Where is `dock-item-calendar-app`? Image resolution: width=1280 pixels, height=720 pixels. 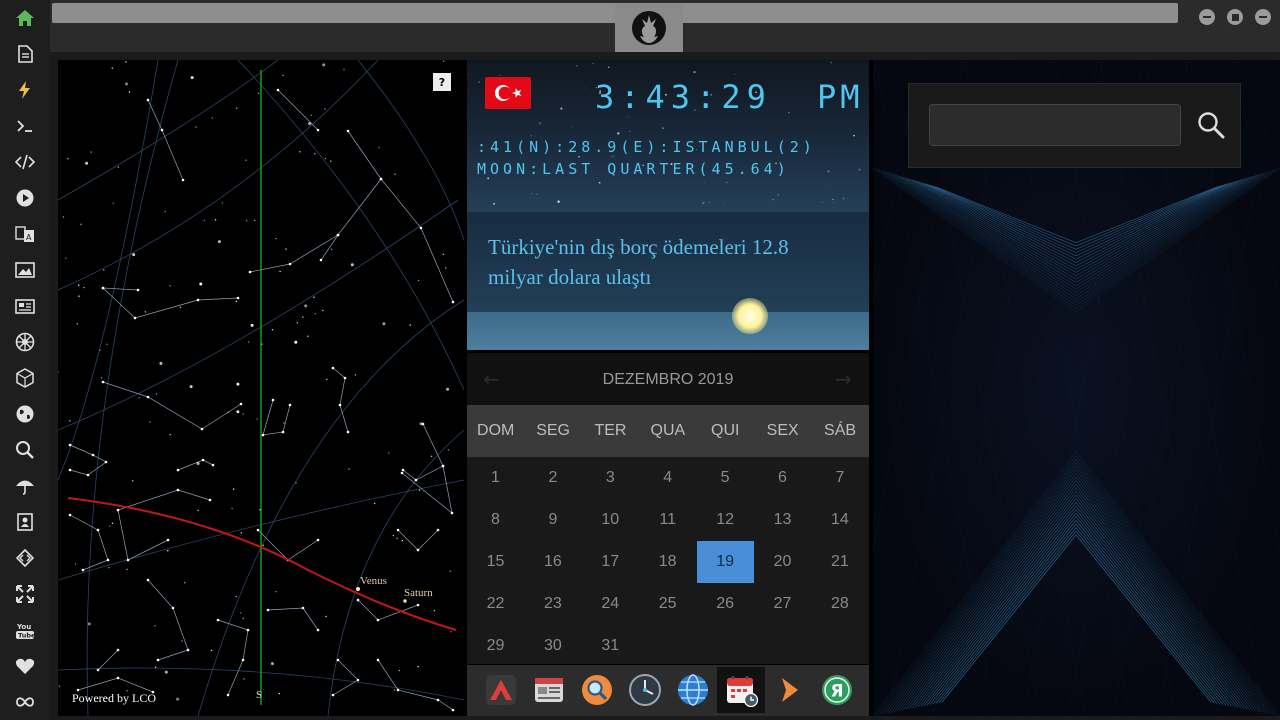
dock-item-calendar-app is located at coordinates (741, 690).